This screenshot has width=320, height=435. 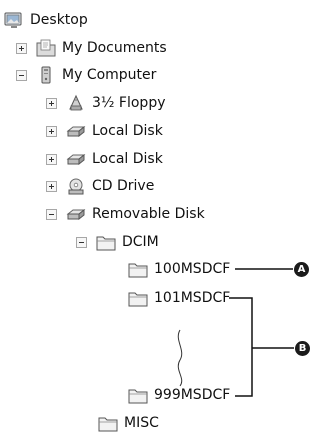 I want to click on callout-a: A, so click(x=301, y=269).